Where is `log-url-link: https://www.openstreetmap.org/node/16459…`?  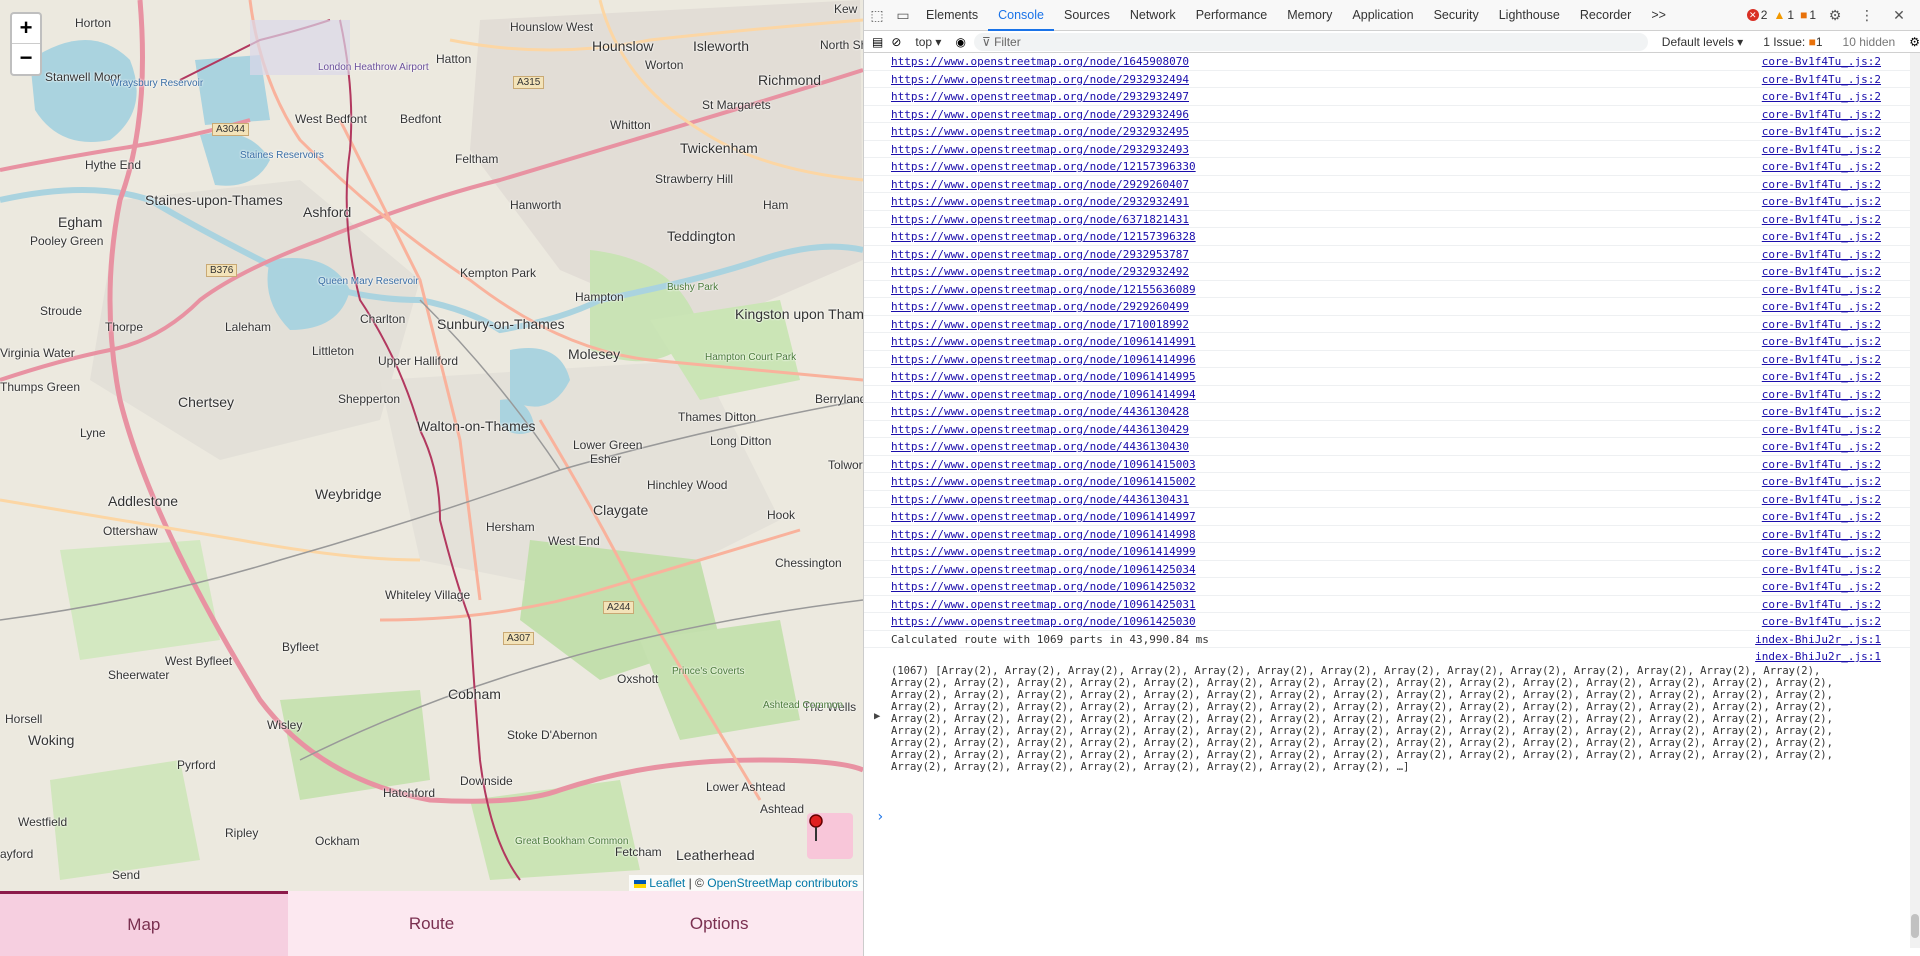 log-url-link: https://www.openstreetmap.org/node/16459… is located at coordinates (1040, 61).